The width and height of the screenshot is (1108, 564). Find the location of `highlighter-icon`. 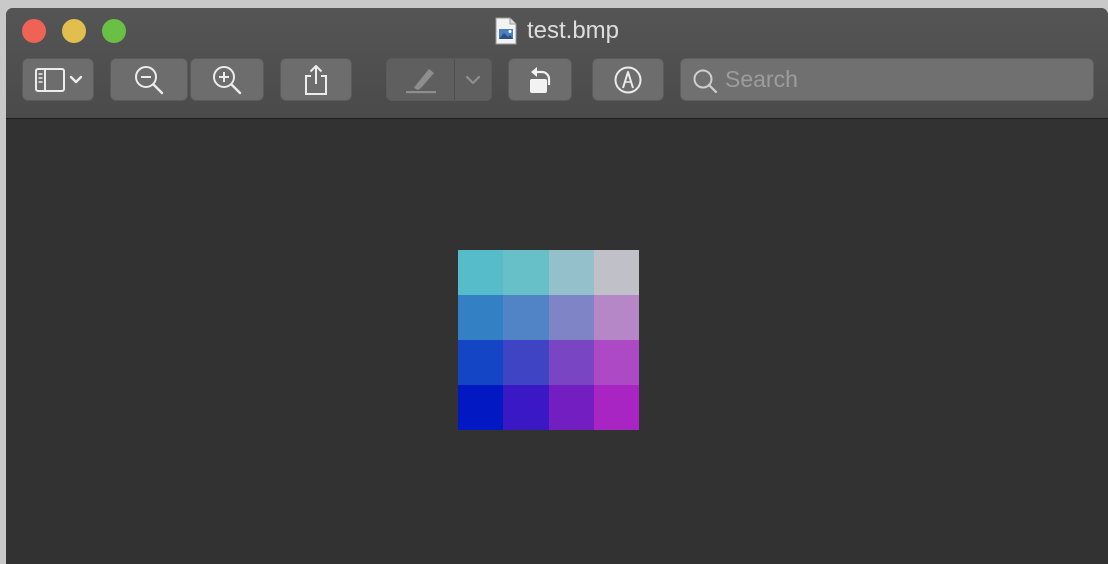

highlighter-icon is located at coordinates (420, 80).